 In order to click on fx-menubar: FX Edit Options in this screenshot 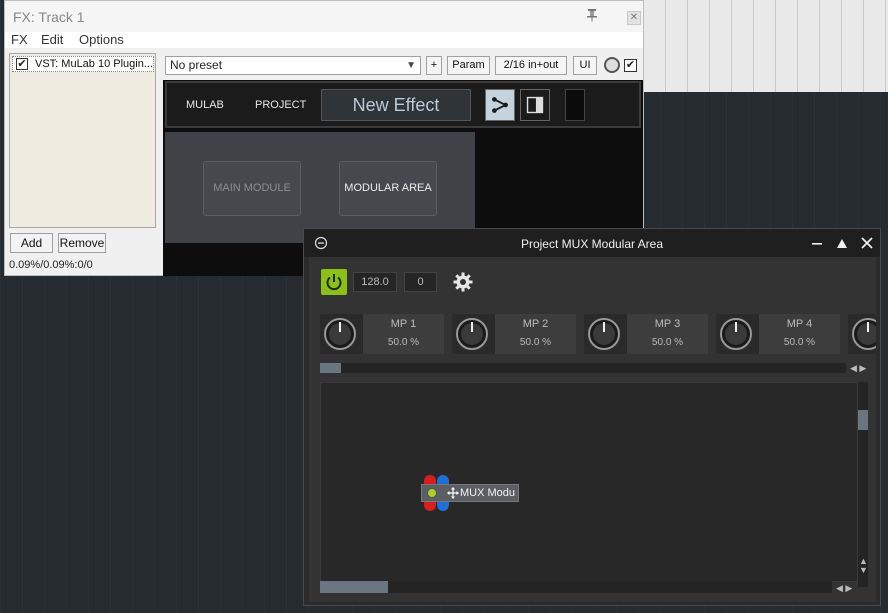, I will do `click(324, 40)`.